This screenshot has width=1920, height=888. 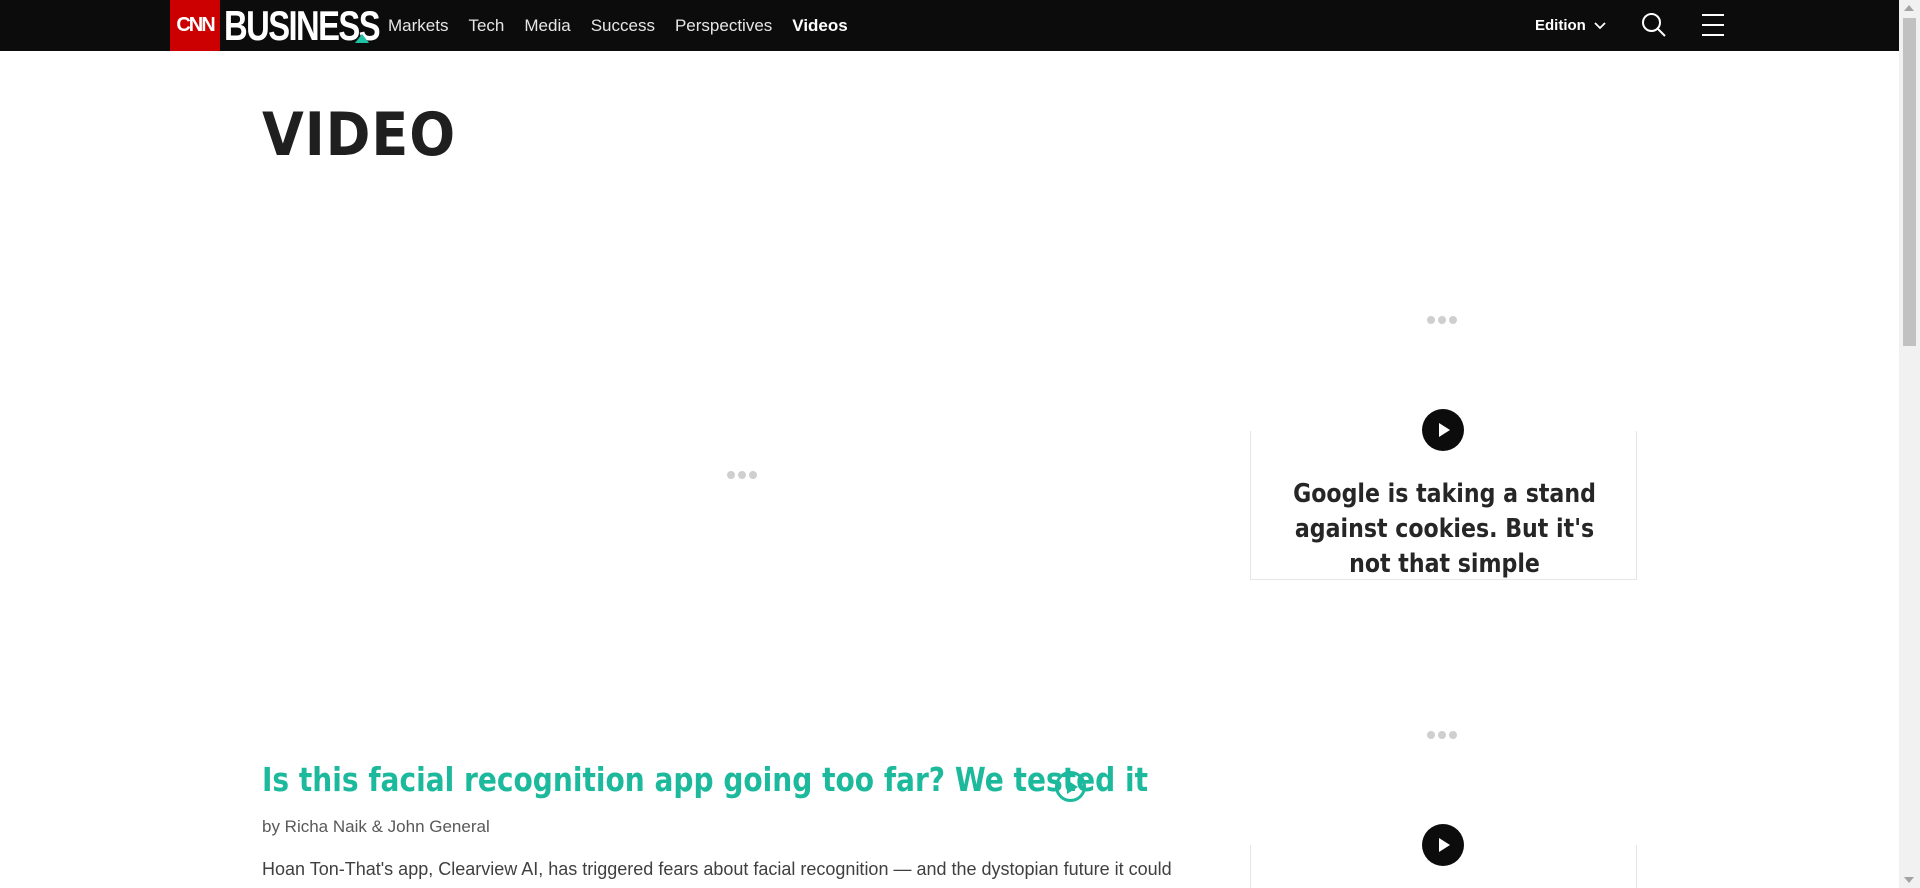 I want to click on page-scrollbar, so click(x=1909, y=444).